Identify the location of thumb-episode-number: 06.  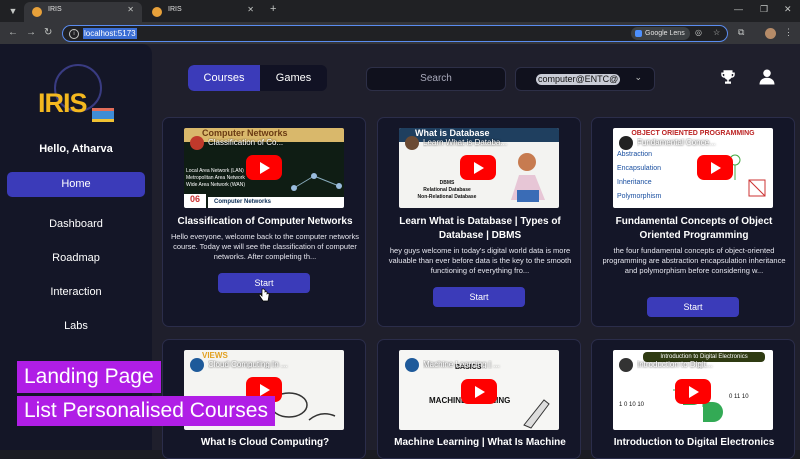
(195, 201).